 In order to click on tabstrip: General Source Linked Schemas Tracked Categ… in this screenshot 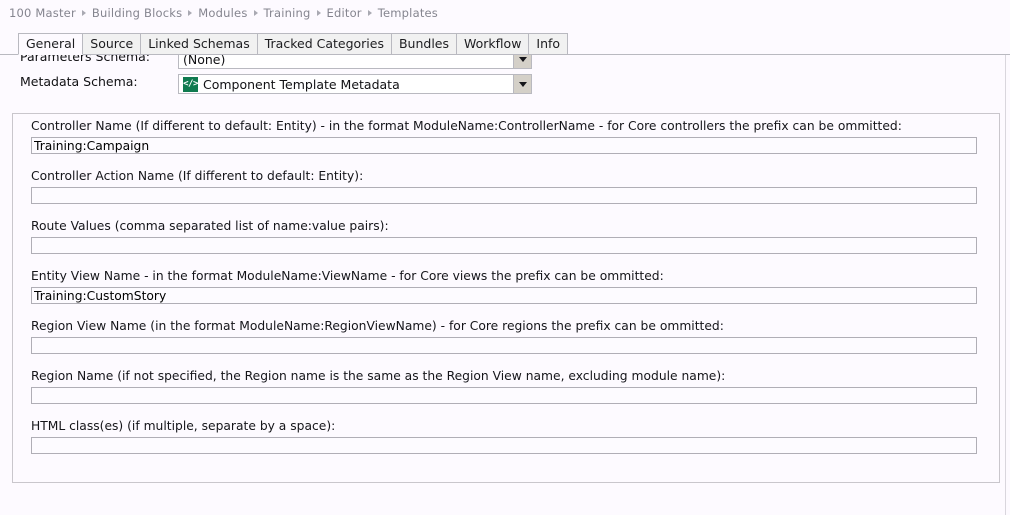, I will do `click(293, 44)`.